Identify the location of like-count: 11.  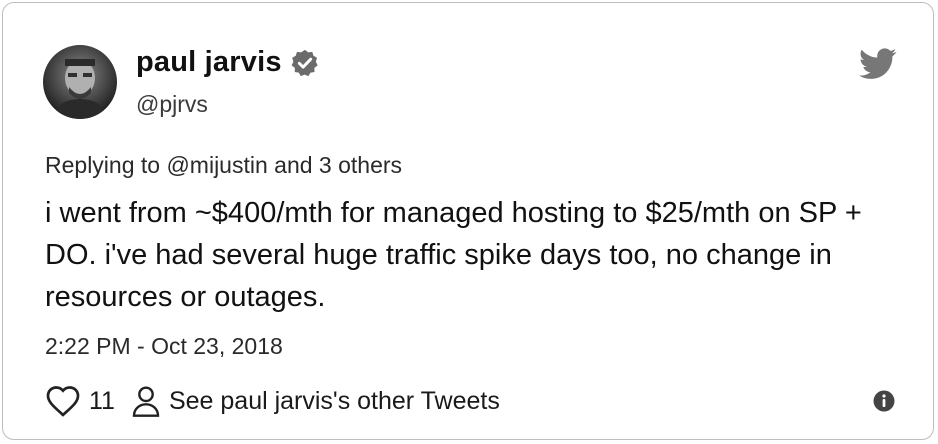
(102, 401).